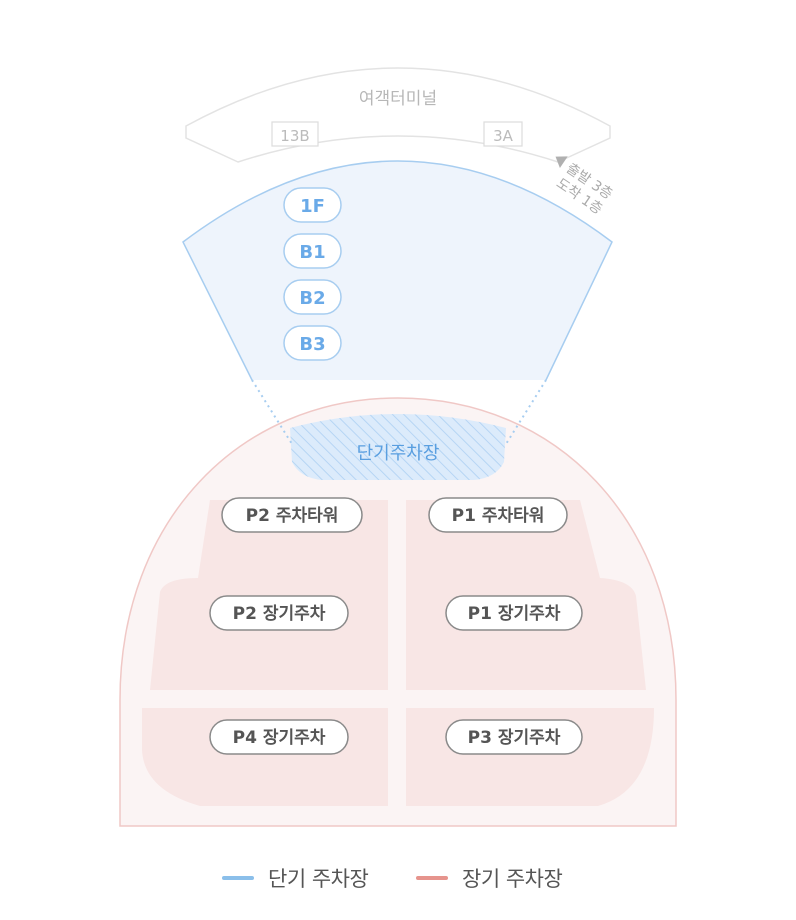 The height and width of the screenshot is (920, 796). I want to click on floor-pill-b3: B3, so click(312, 343).